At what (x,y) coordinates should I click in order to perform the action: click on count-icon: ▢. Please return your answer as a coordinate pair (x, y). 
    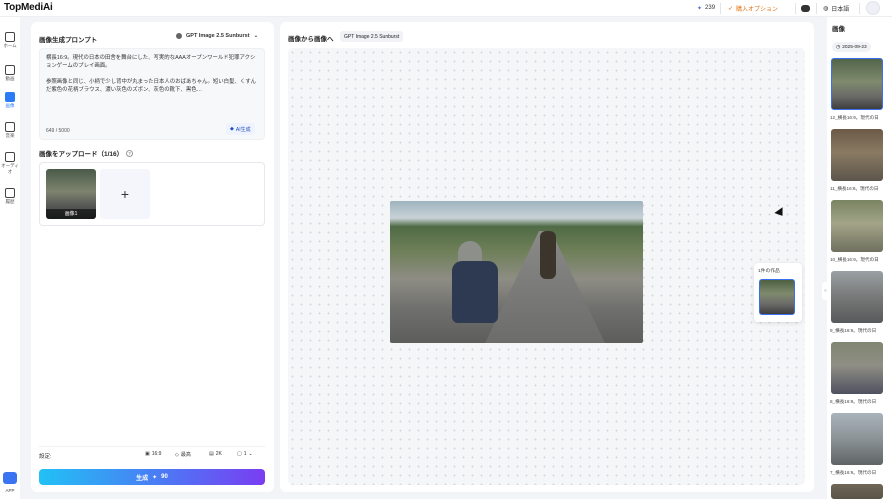
    Looking at the image, I should click on (239, 454).